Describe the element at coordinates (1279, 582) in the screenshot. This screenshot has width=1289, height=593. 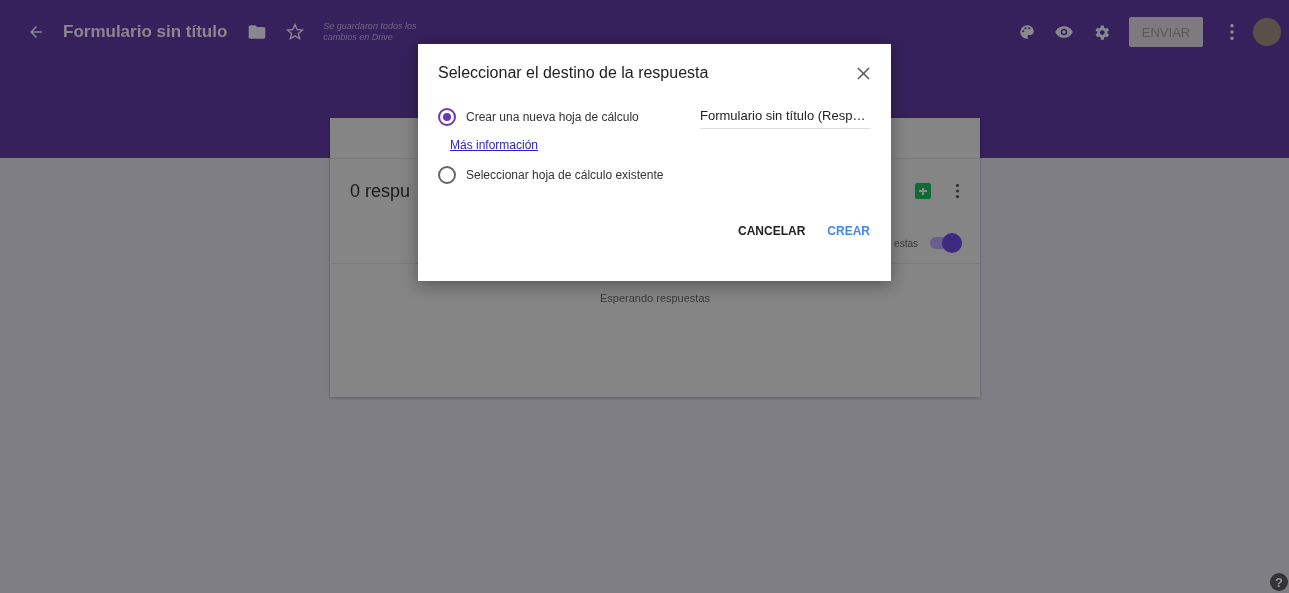
I see `help-icon: ?` at that location.